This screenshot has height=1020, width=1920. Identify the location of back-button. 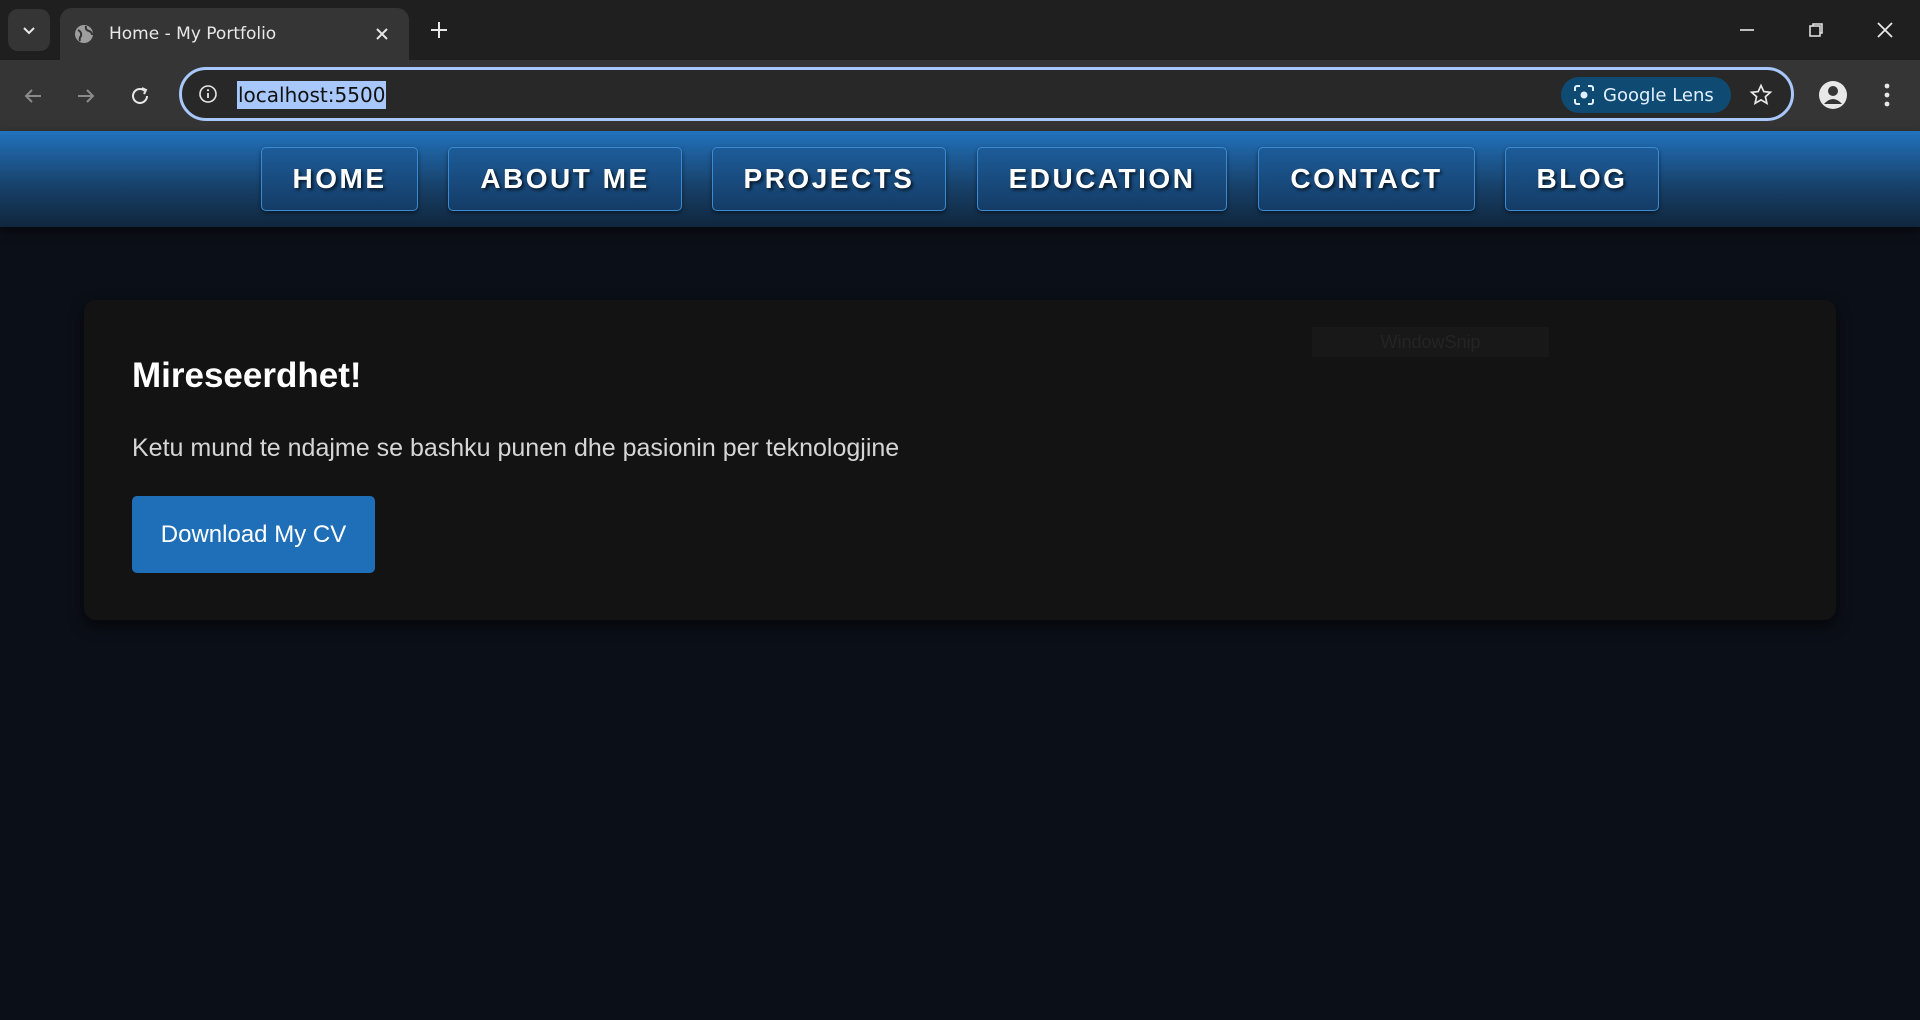
(33, 96).